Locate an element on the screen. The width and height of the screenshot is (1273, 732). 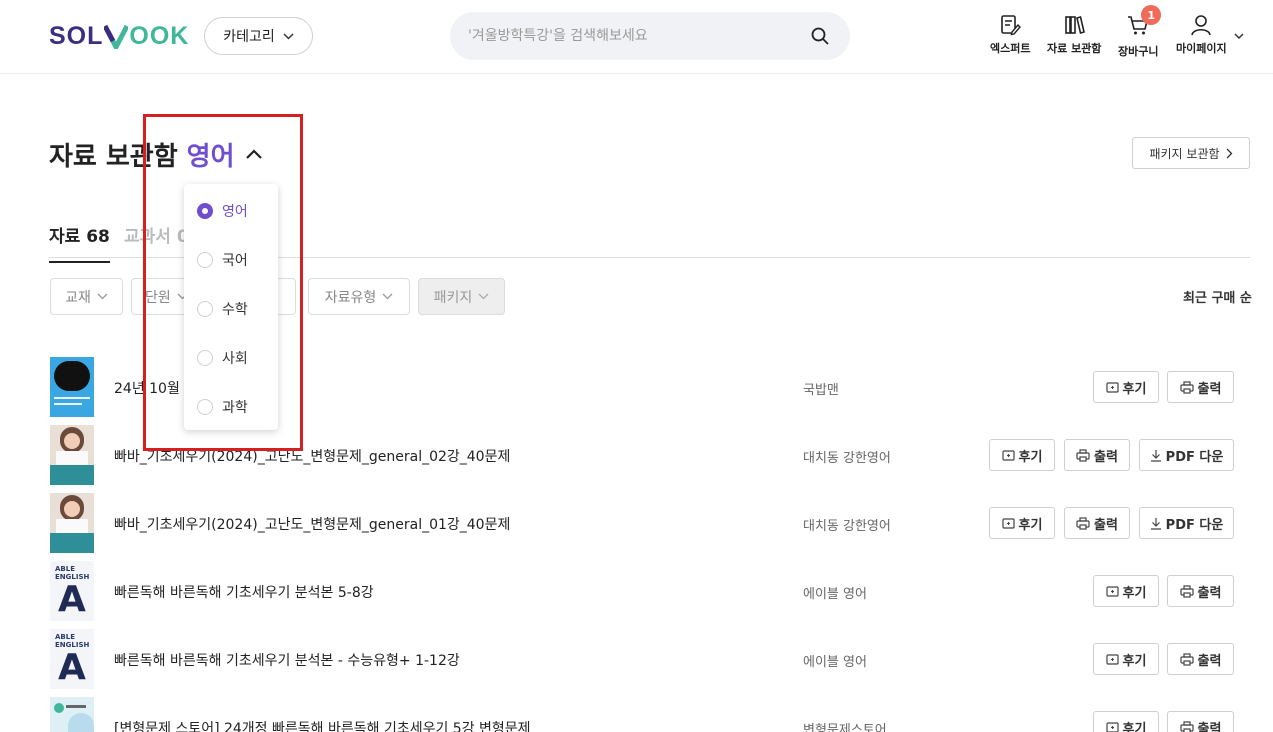
nav-expert-label: 엑스퍼트 is located at coordinates (1010, 48).